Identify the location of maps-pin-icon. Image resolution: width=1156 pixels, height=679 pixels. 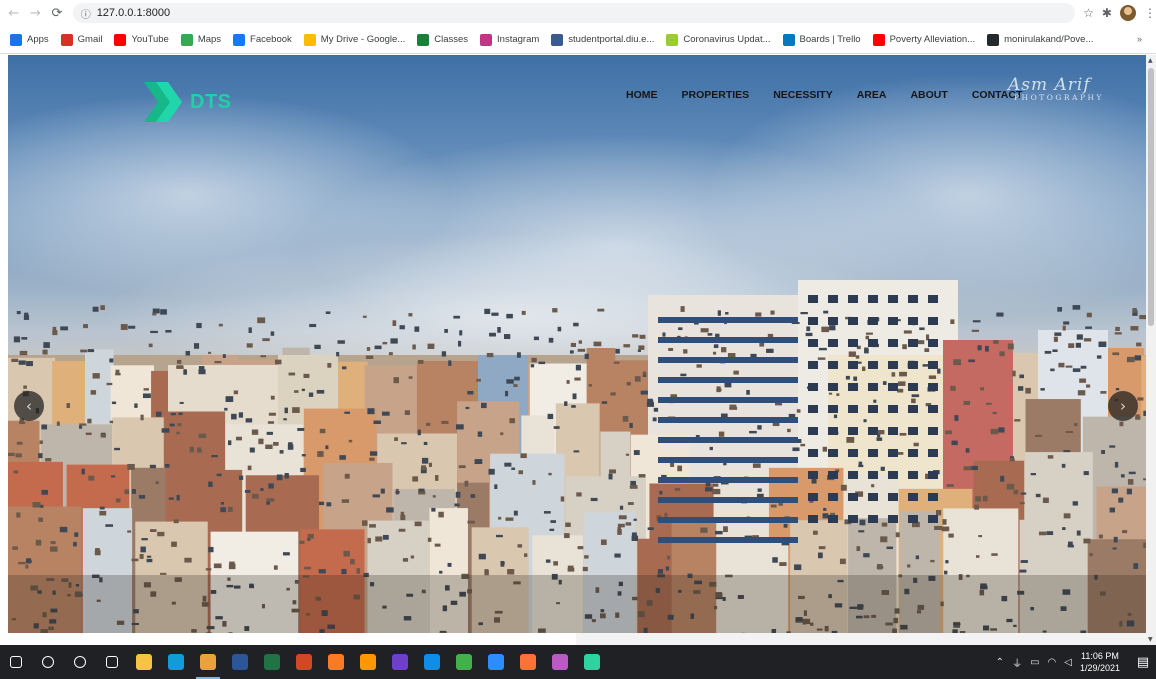
(186, 39).